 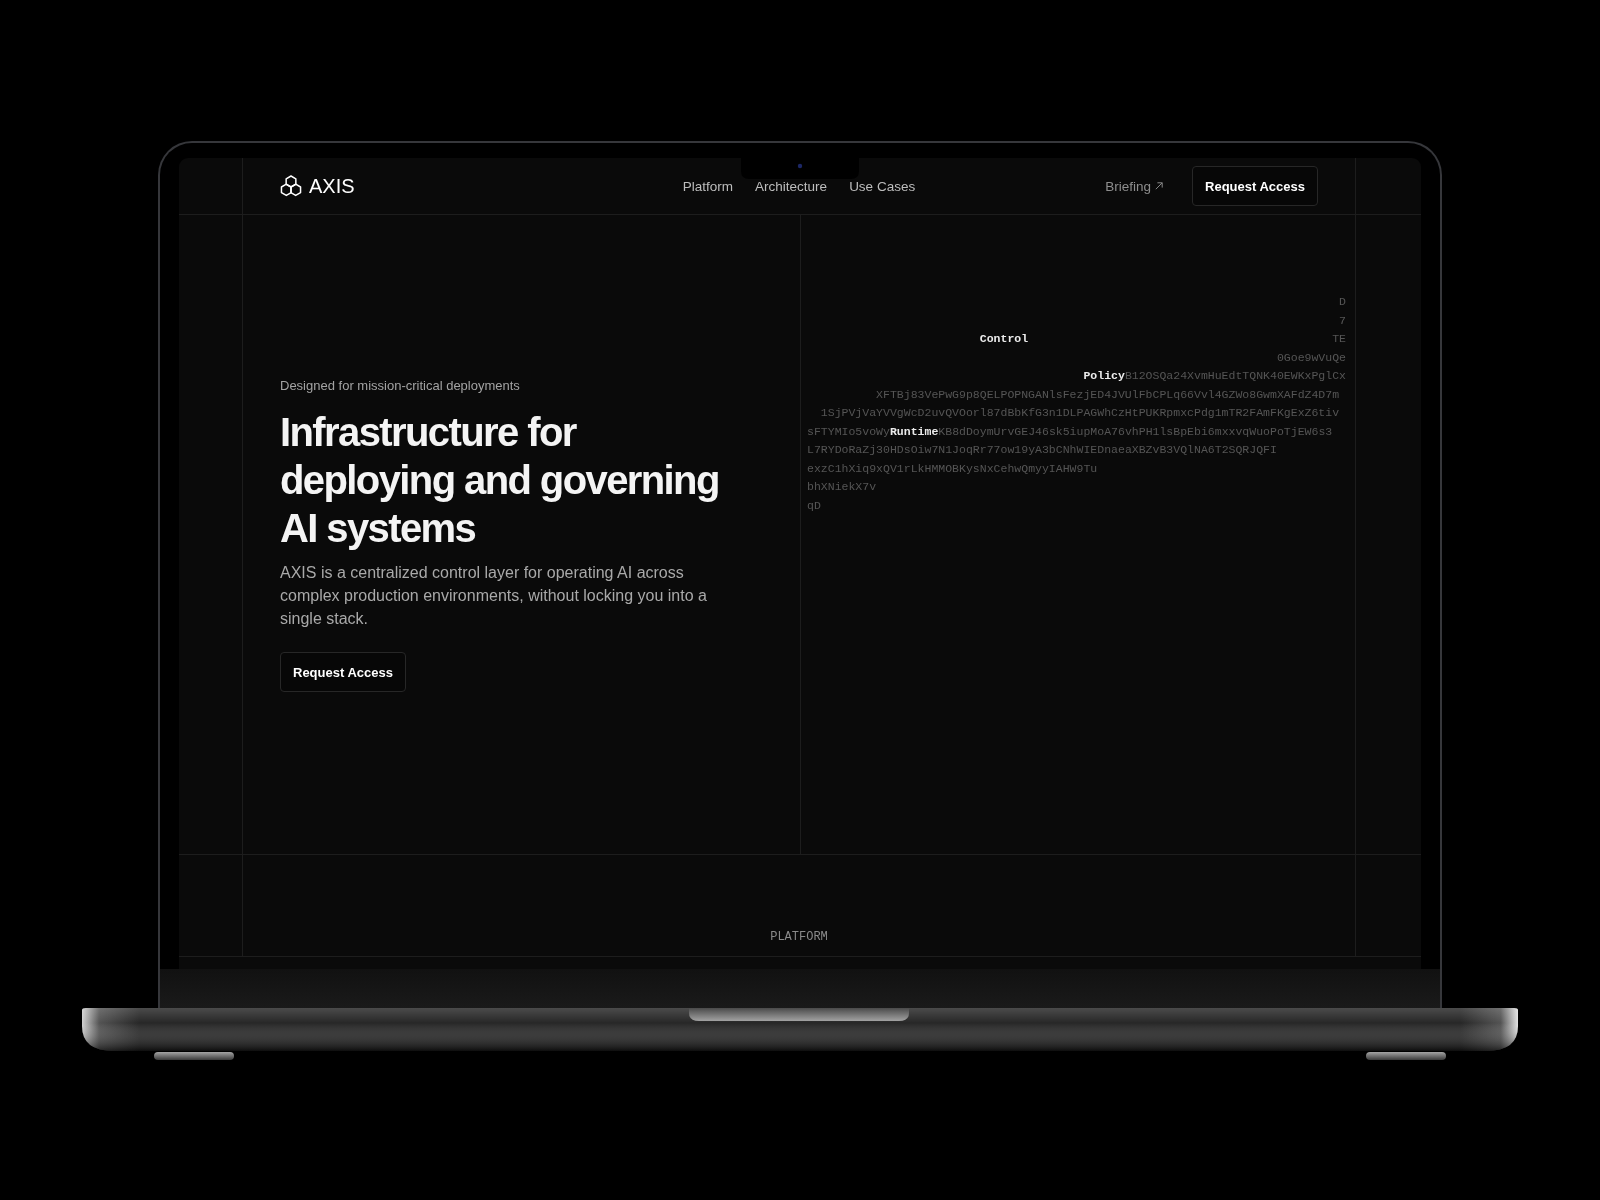 I want to click on nav-link: Use Cases, so click(x=882, y=186).